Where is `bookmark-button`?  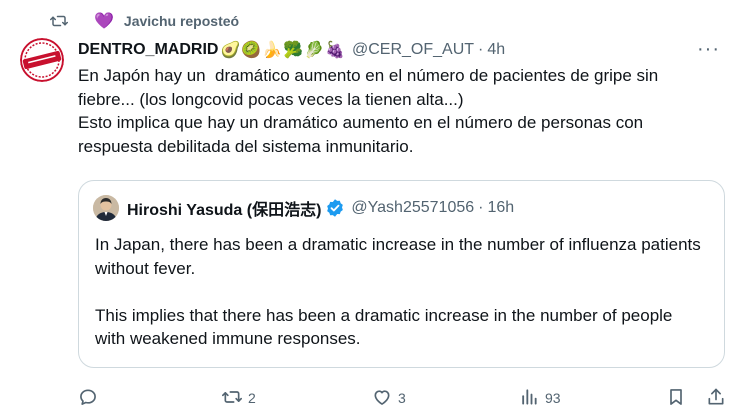 bookmark-button is located at coordinates (676, 398).